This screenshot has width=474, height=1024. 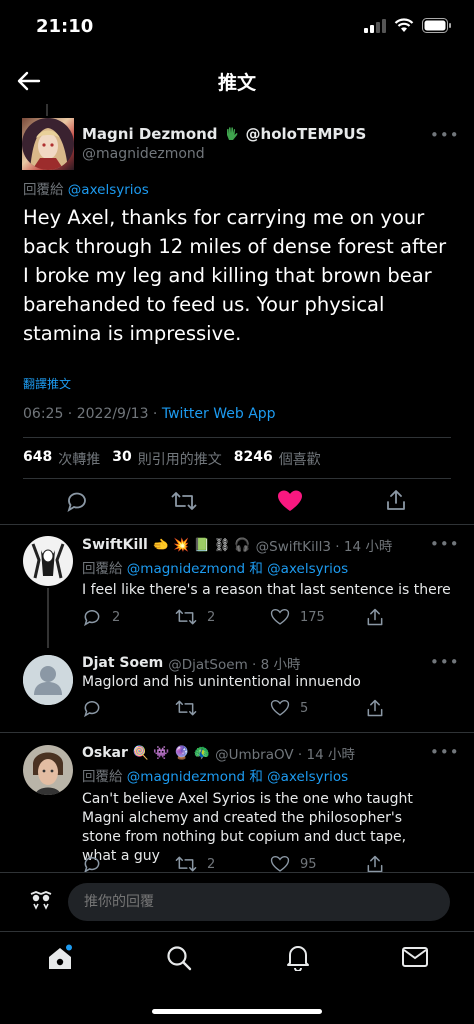 What do you see at coordinates (308, 864) in the screenshot?
I see `like-count: 95` at bounding box center [308, 864].